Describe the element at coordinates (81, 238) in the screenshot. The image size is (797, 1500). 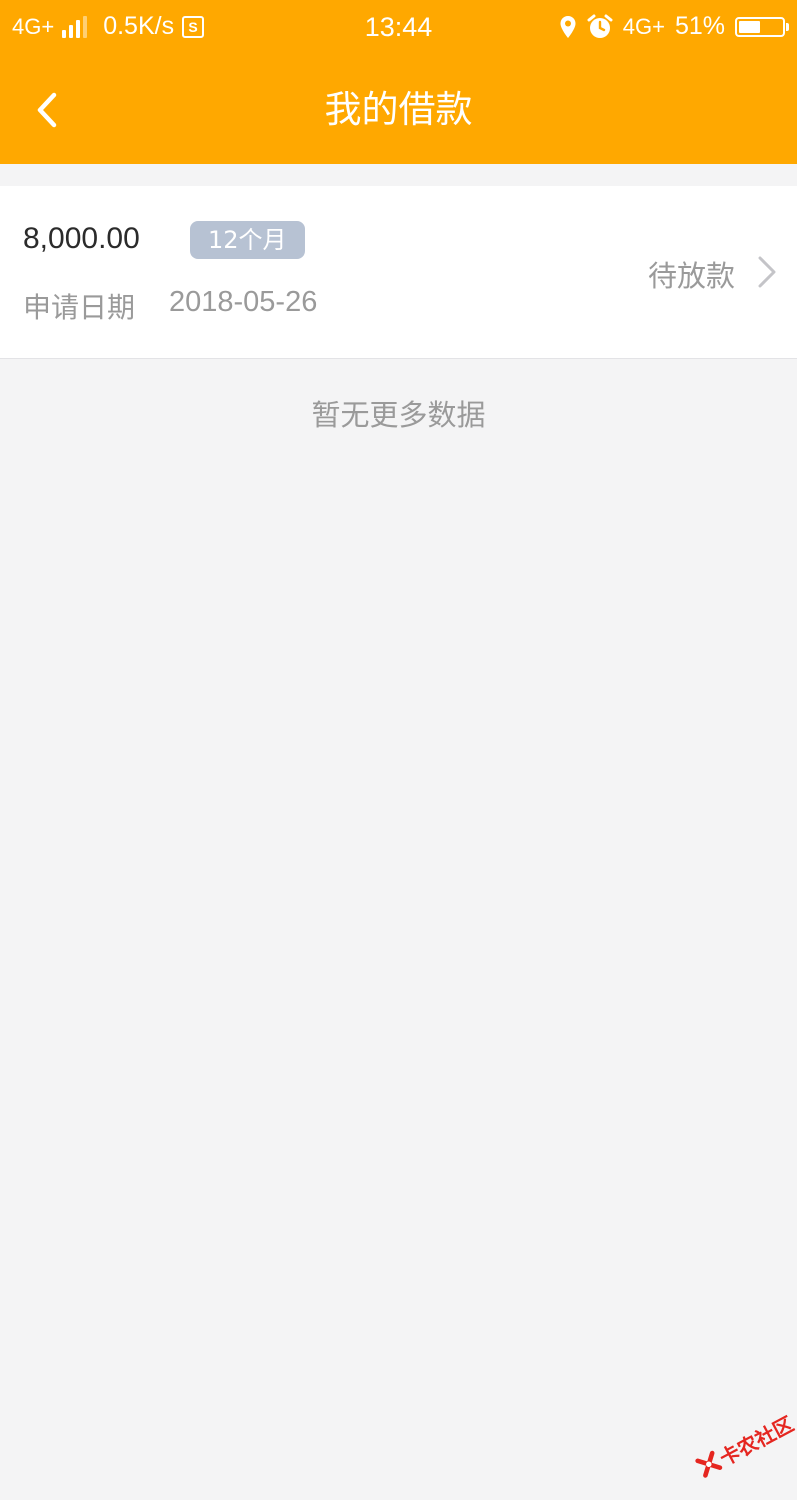
I see `loan-amount: 8,000.00` at that location.